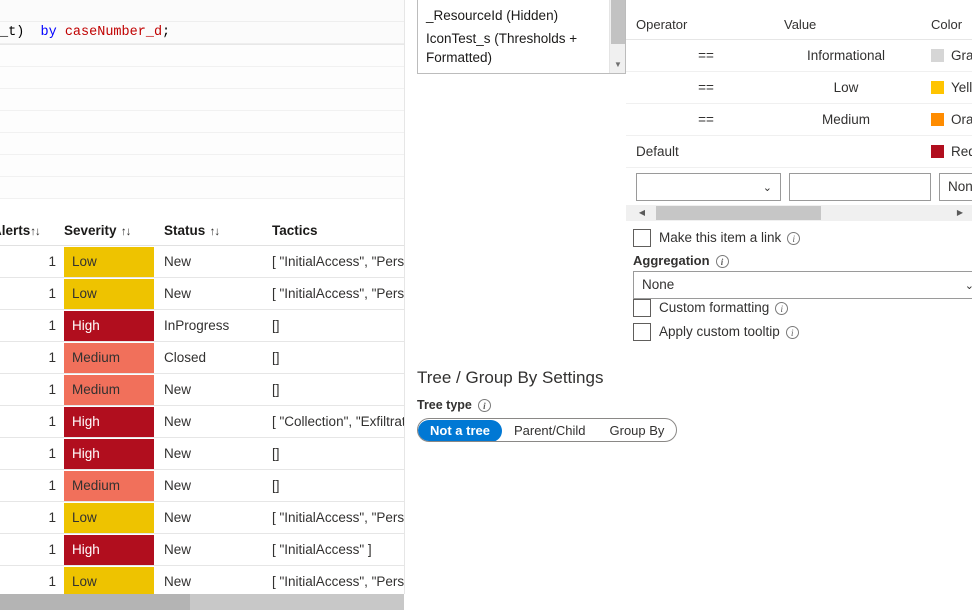 This screenshot has width=972, height=610. I want to click on thresholds-horizontal-scrollbar: ◀ ▶, so click(799, 213).